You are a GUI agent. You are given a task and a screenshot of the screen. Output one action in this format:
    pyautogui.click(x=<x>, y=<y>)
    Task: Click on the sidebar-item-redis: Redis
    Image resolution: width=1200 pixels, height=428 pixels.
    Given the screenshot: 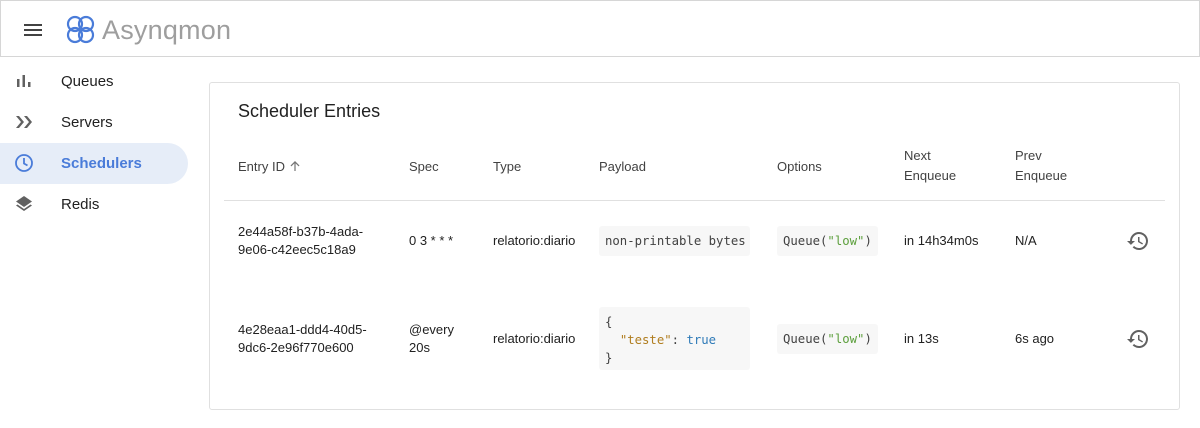 What is the action you would take?
    pyautogui.click(x=94, y=204)
    